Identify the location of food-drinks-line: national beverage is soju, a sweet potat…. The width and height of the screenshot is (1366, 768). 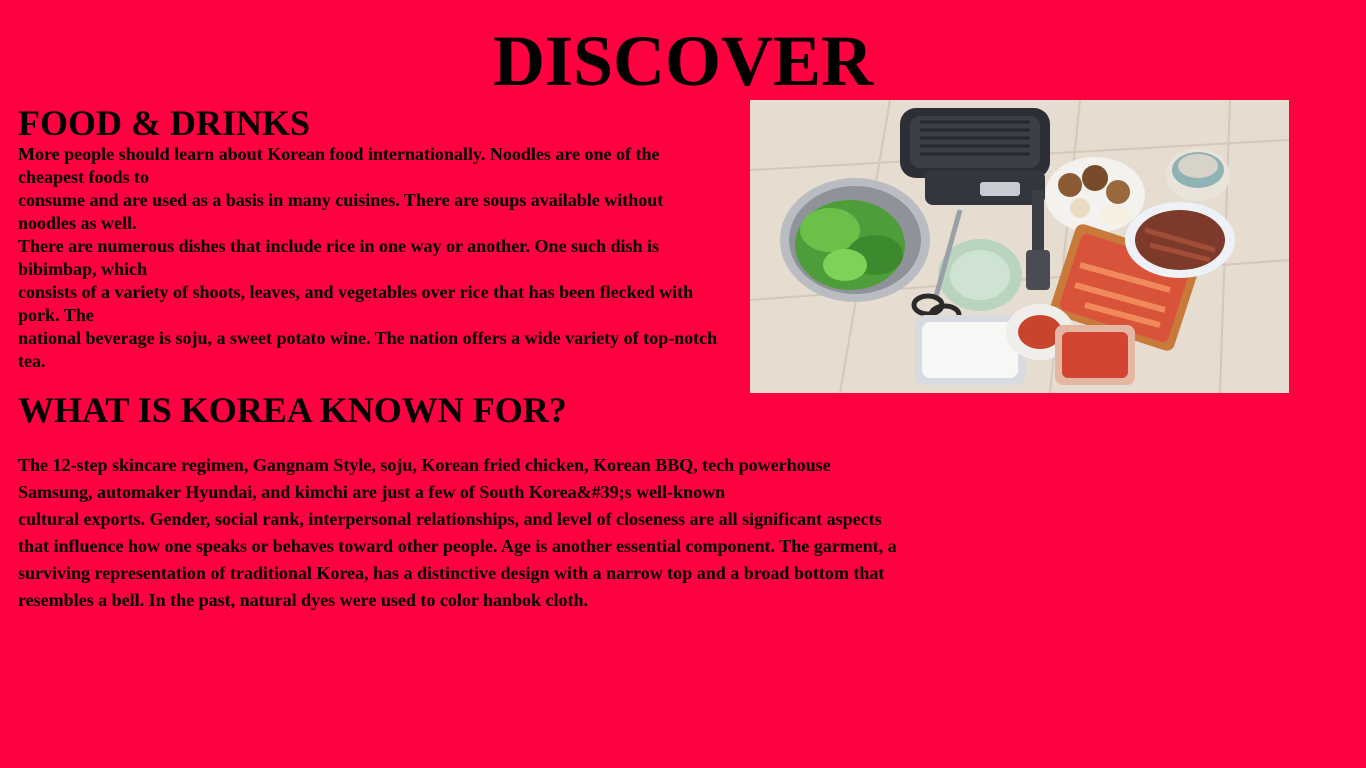
(368, 349).